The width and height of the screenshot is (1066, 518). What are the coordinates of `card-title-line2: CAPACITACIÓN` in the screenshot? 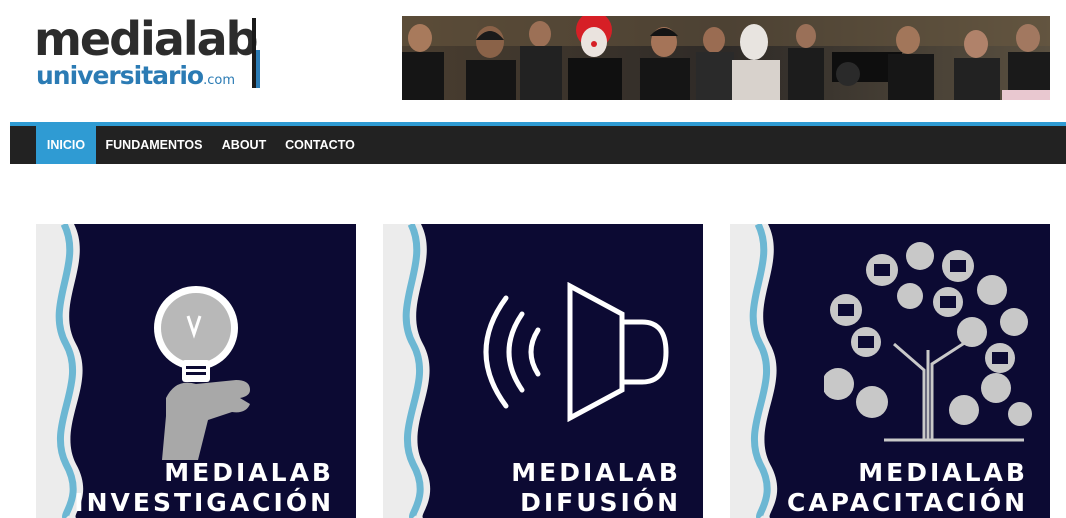 It's located at (907, 502).